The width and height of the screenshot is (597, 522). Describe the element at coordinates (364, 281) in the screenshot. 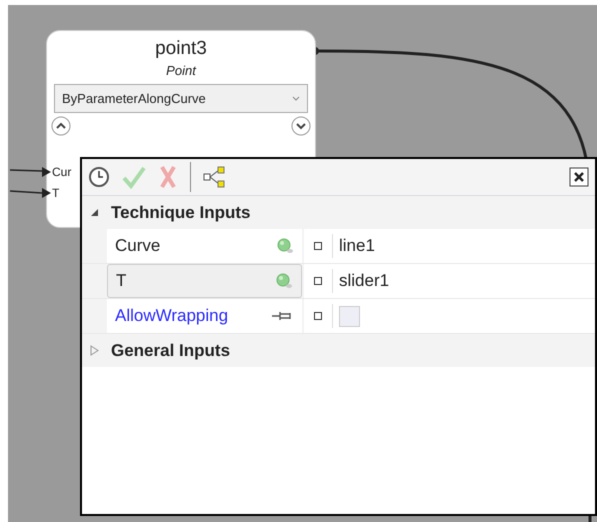

I see `property-value: slider1` at that location.